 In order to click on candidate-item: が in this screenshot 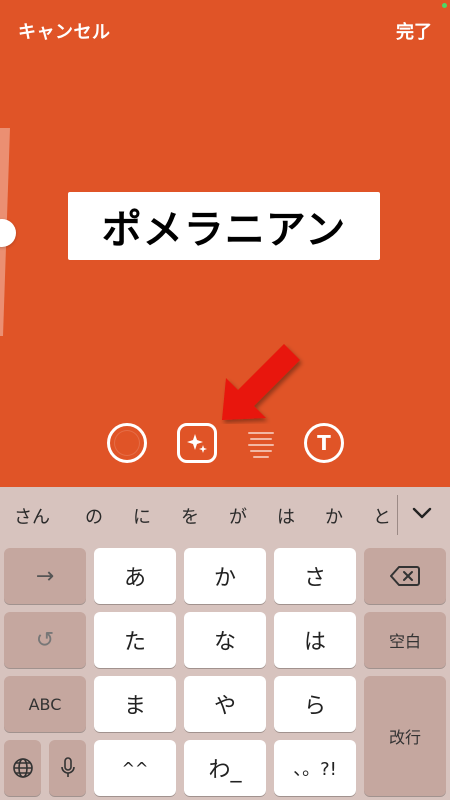, I will do `click(238, 516)`.